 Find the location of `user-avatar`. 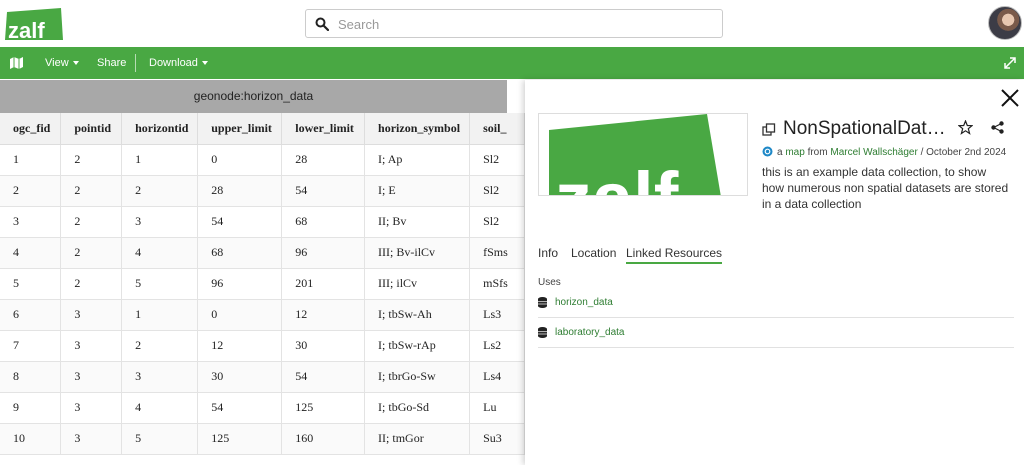

user-avatar is located at coordinates (1005, 23).